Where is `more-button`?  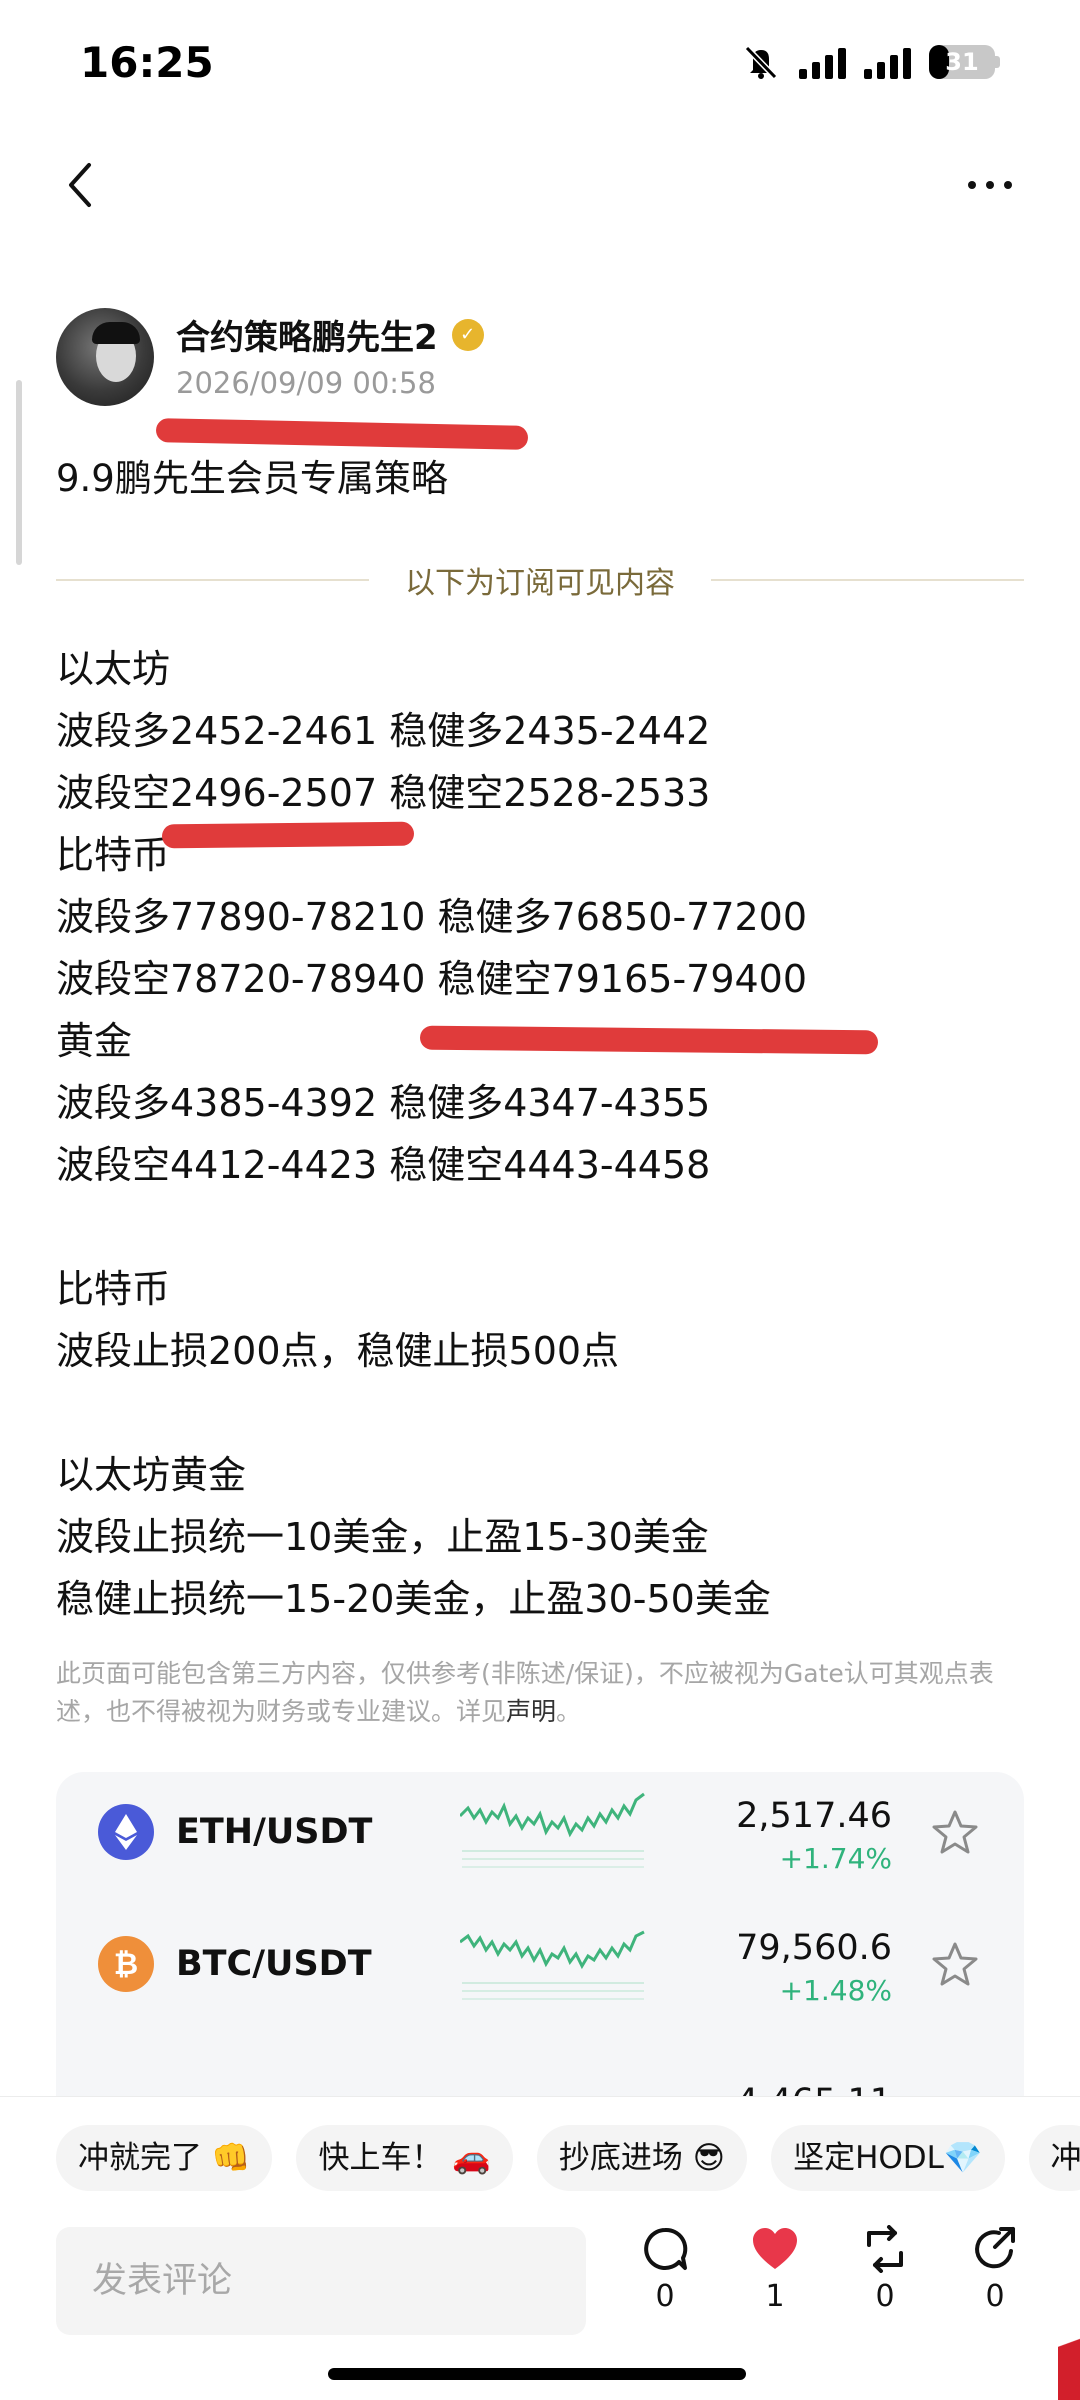 more-button is located at coordinates (990, 185).